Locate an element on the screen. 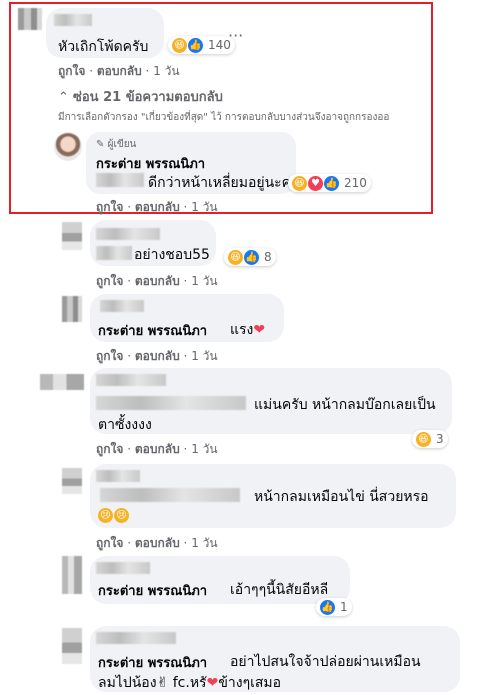 The image size is (478, 695). comment-text: ดีกว่าหน้าเหลี่ยมอยู่นะคะ is located at coordinates (223, 183).